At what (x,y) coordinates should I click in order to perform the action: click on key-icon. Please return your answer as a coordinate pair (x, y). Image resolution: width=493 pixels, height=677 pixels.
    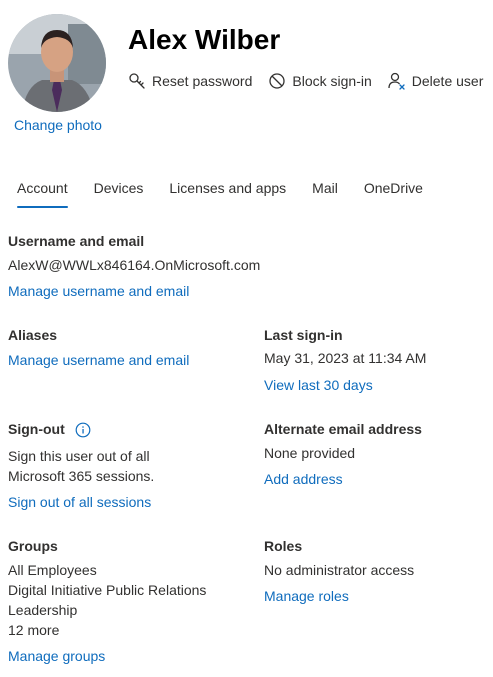
    Looking at the image, I should click on (137, 81).